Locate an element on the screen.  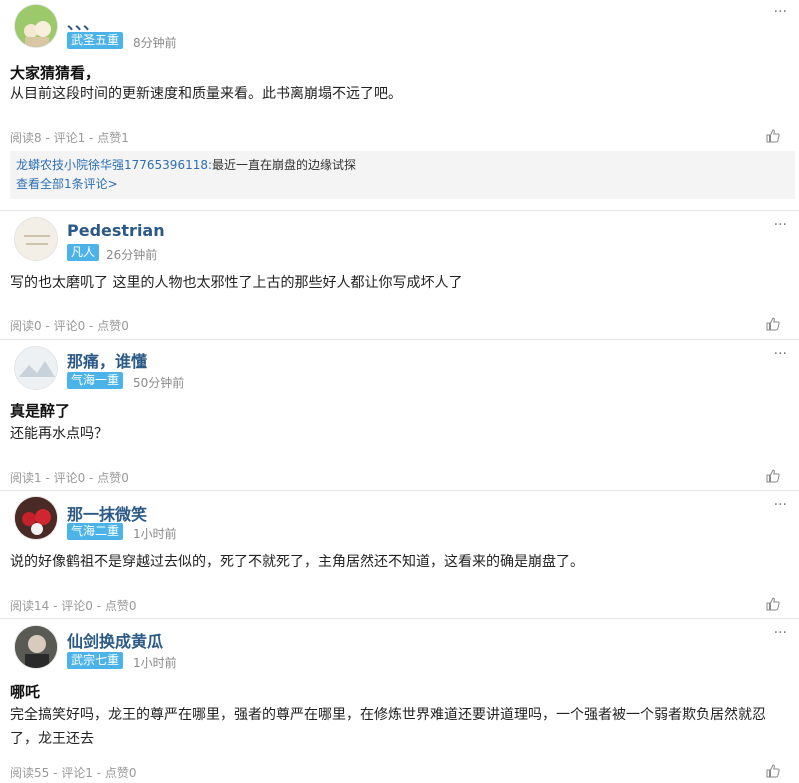
view-all-replies-link: 查看全部1条评论> is located at coordinates (402, 184).